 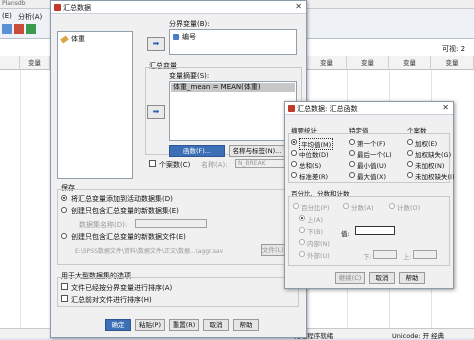 What do you see at coordinates (327, 109) in the screenshot?
I see `dialog-title: 汇总数据: 汇总函数` at bounding box center [327, 109].